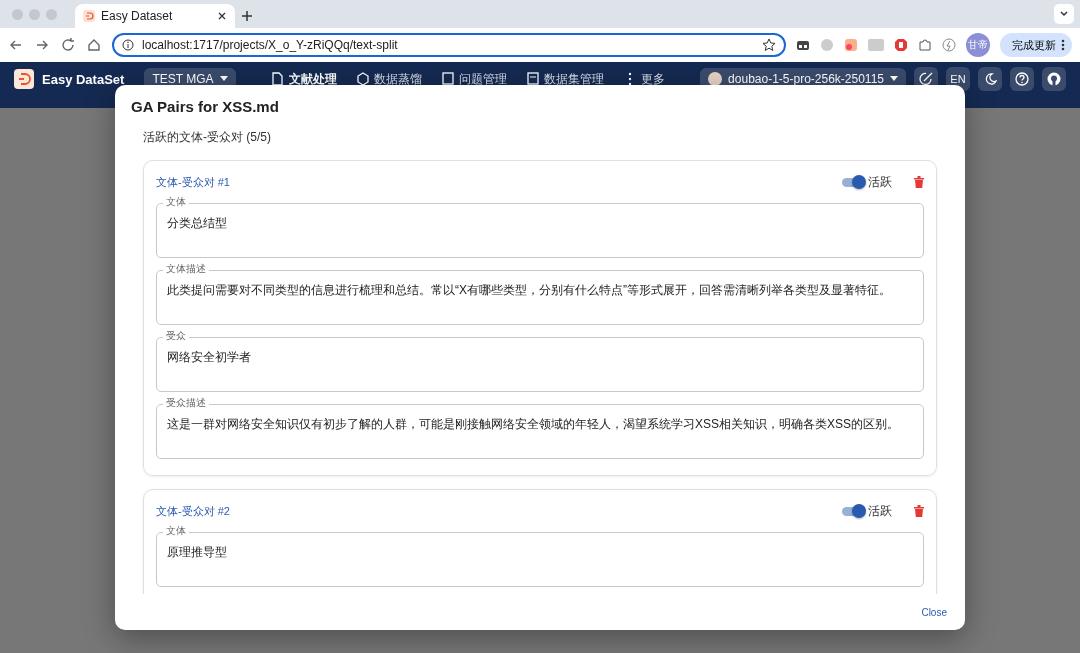 This screenshot has height=653, width=1080. I want to click on dialog-subtitle: 活跃的文体-受众对 (5/5), so click(207, 137).